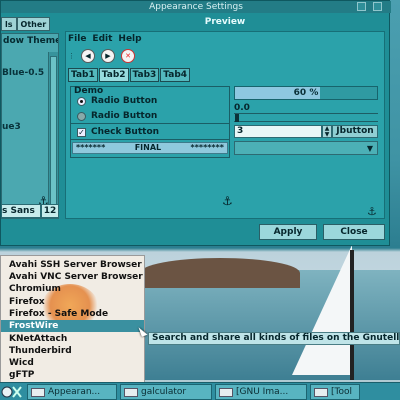 The height and width of the screenshot is (400, 400). What do you see at coordinates (125, 132) in the screenshot?
I see `check-label: Check Button` at bounding box center [125, 132].